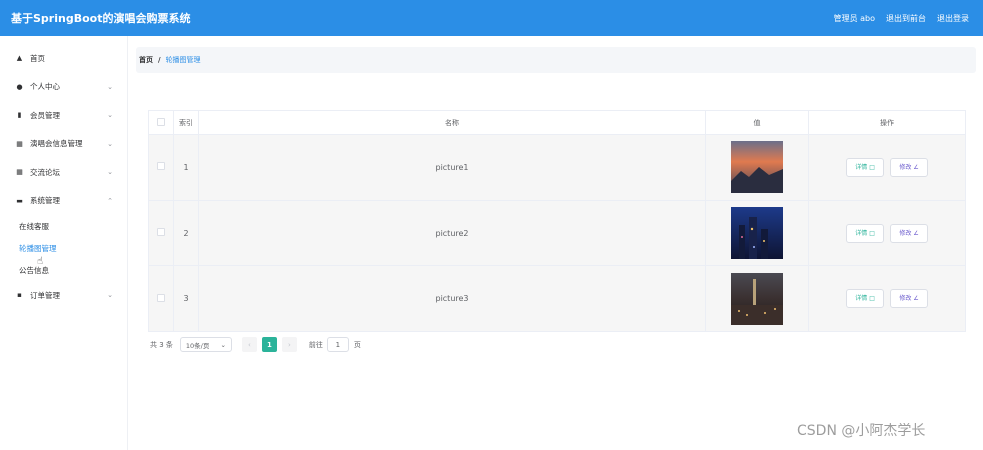  I want to click on column-header-actions: 操作, so click(887, 122).